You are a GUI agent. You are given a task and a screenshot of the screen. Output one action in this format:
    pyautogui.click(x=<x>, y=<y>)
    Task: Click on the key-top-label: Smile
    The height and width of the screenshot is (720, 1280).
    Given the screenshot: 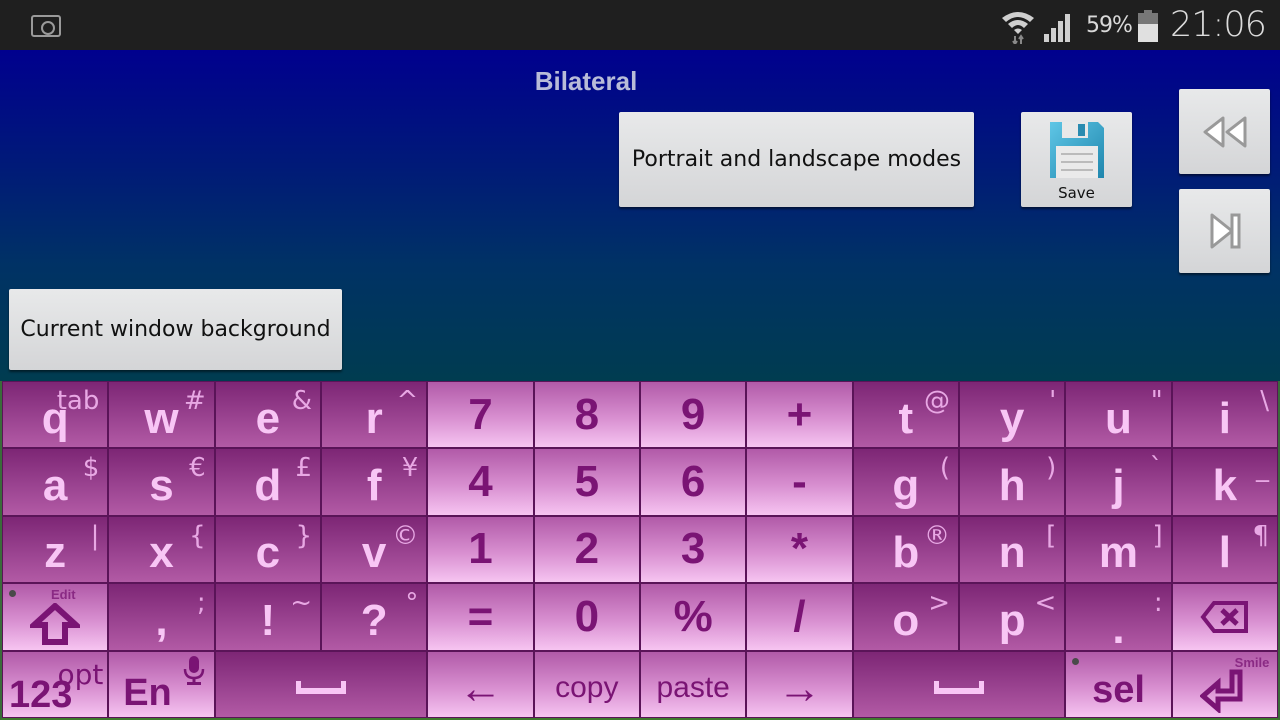 What is the action you would take?
    pyautogui.click(x=1252, y=662)
    